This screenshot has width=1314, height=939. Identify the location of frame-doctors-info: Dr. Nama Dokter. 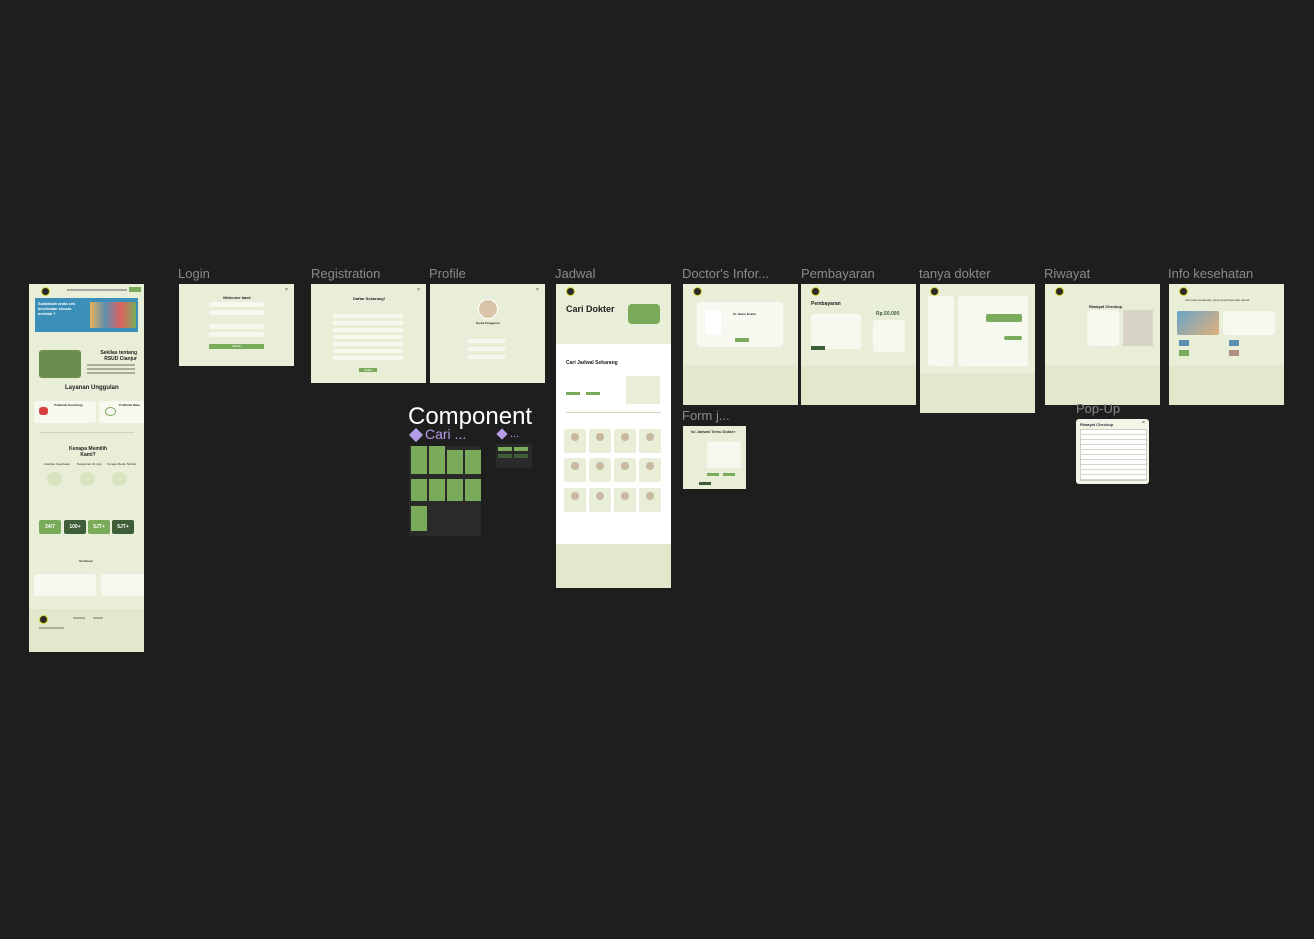
(740, 344).